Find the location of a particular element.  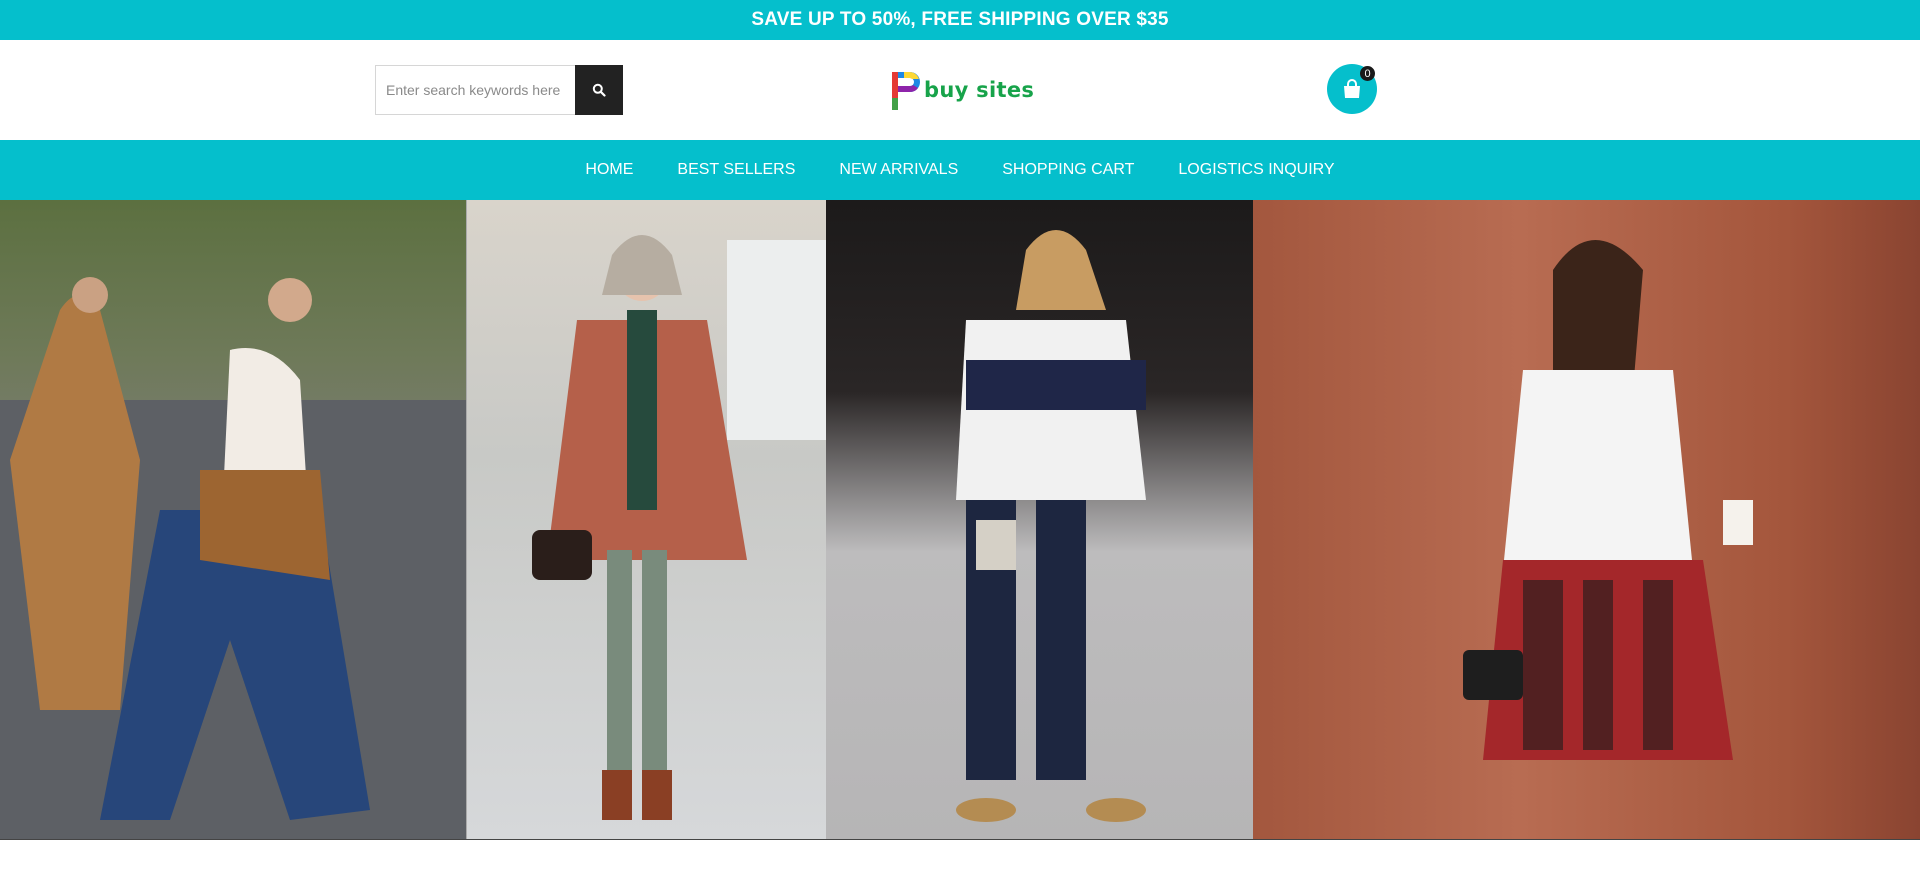

nav-item-logistics-inquiry: LOGISTICS INQUIRY is located at coordinates (1256, 170).